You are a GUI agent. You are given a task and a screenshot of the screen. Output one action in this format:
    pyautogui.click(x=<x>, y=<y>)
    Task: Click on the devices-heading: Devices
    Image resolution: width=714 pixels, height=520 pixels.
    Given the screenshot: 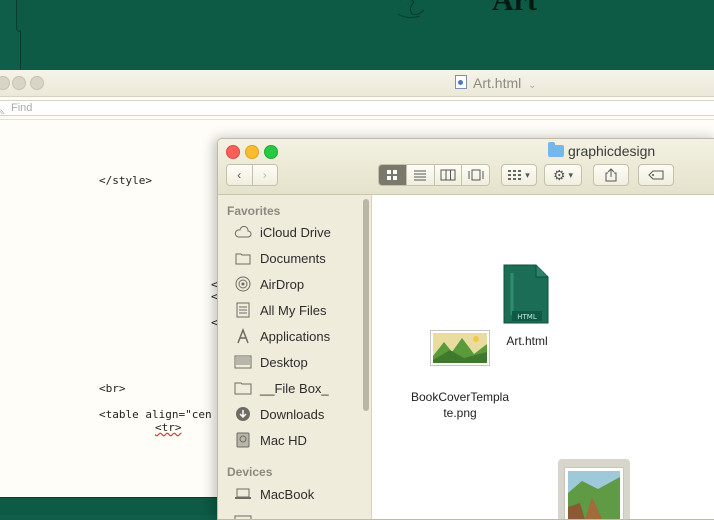 What is the action you would take?
    pyautogui.click(x=249, y=472)
    